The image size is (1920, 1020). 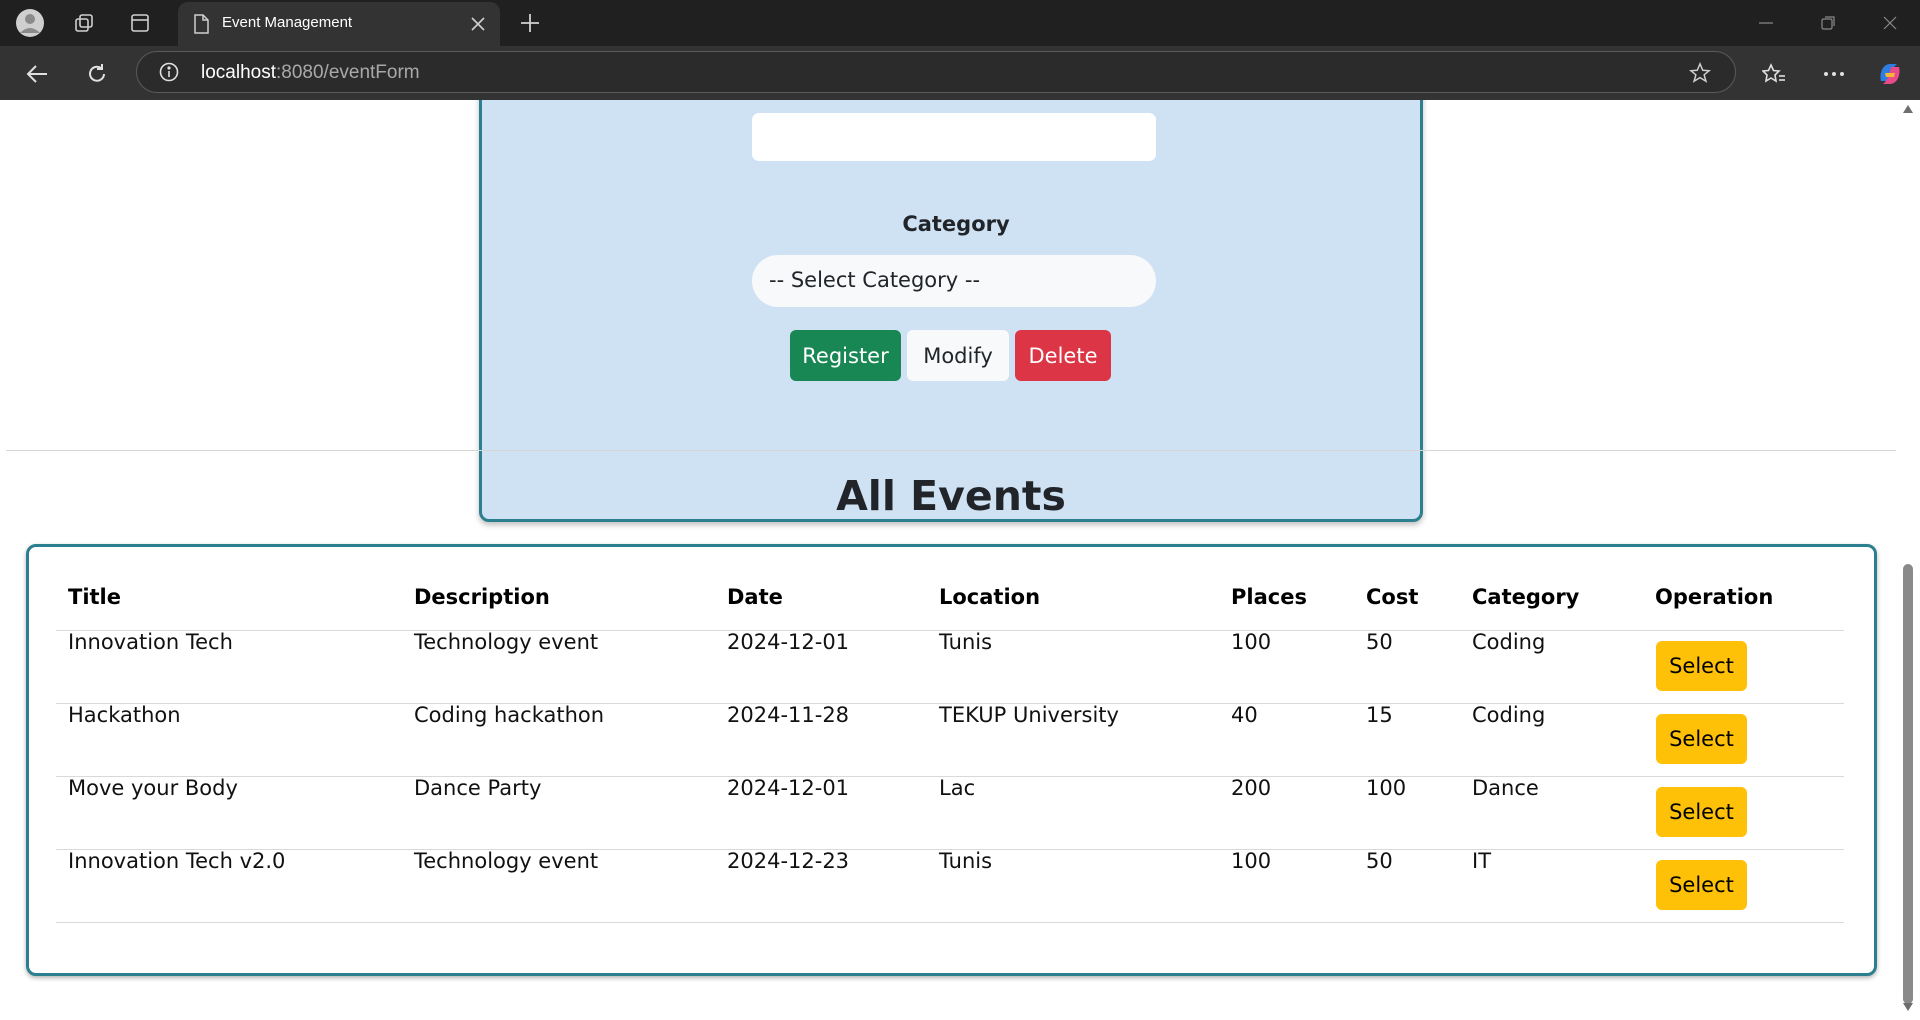 What do you see at coordinates (1063, 355) in the screenshot?
I see `delete-button: Delete` at bounding box center [1063, 355].